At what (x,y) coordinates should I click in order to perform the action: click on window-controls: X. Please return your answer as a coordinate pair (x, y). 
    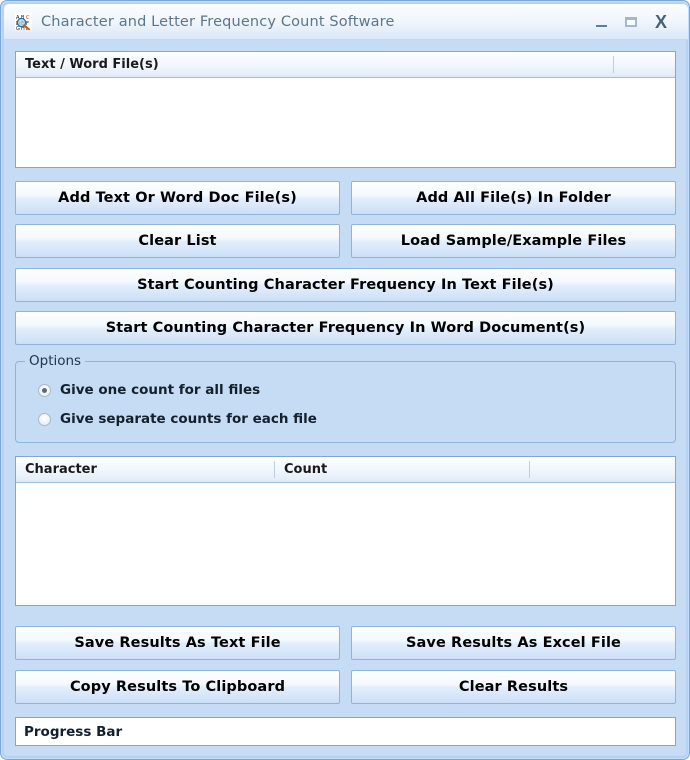
    Looking at the image, I should click on (637, 21).